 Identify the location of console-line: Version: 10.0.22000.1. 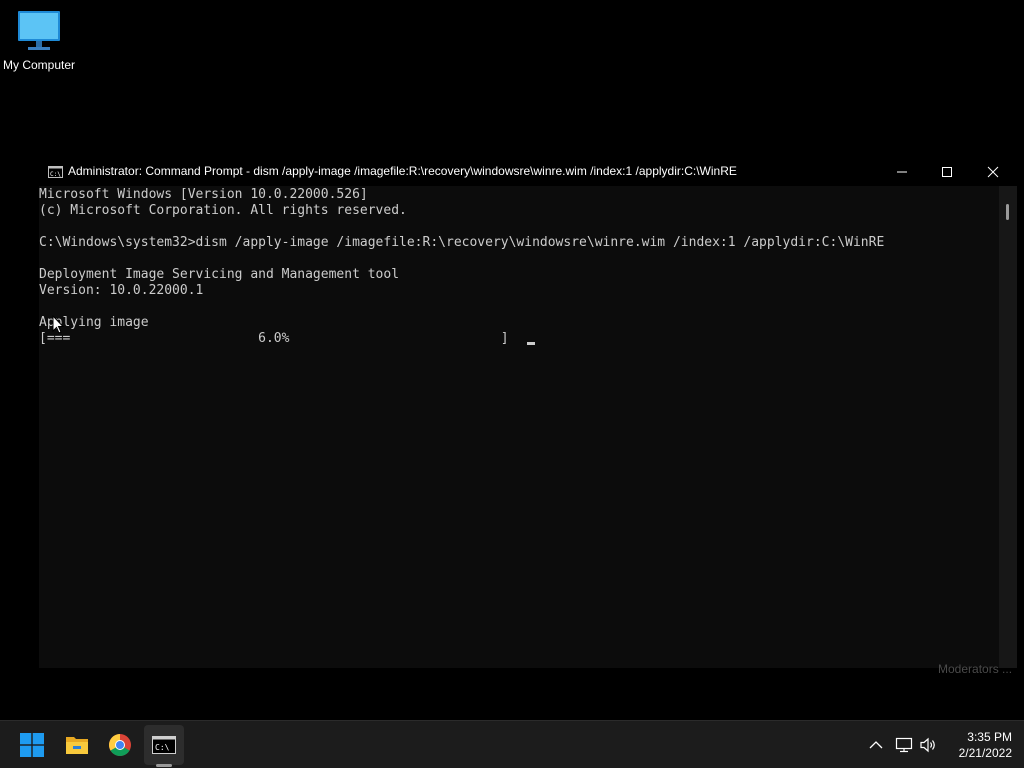
(121, 290).